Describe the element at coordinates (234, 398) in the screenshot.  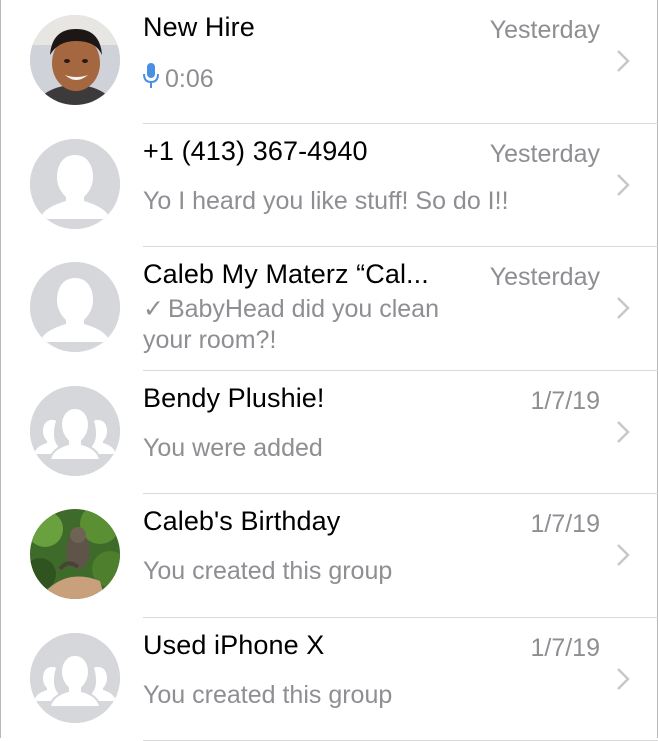
I see `chat-name: Bendy Plushie!` at that location.